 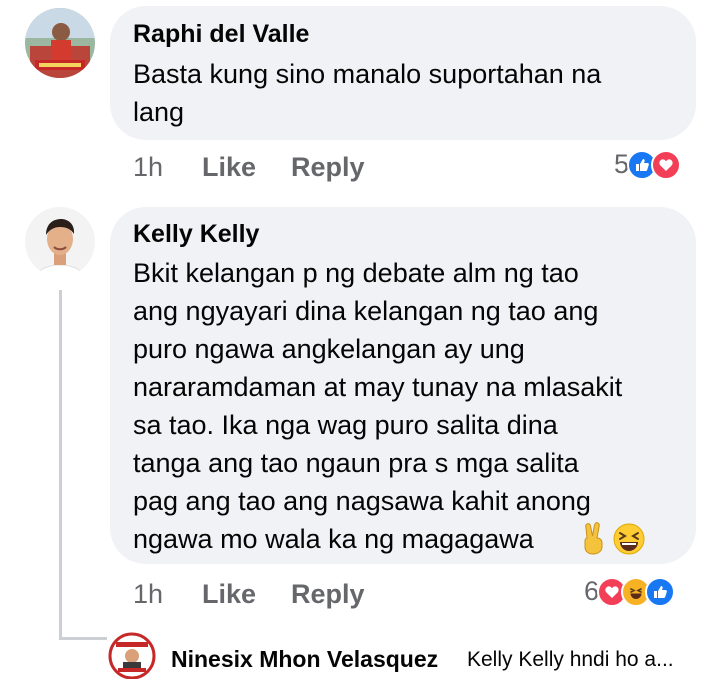 What do you see at coordinates (630, 591) in the screenshot?
I see `reaction-summary: 6` at bounding box center [630, 591].